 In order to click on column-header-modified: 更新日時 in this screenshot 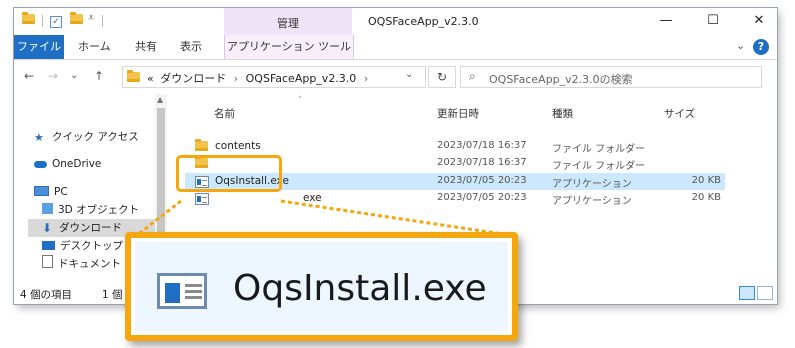, I will do `click(458, 113)`.